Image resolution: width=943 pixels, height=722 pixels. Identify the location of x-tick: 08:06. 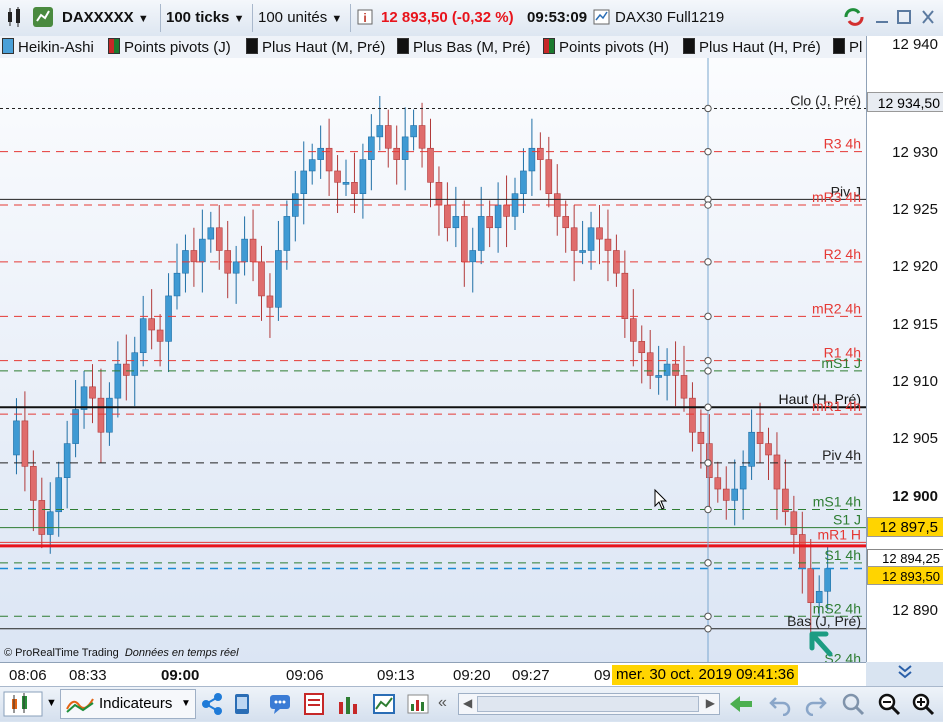
(28, 675).